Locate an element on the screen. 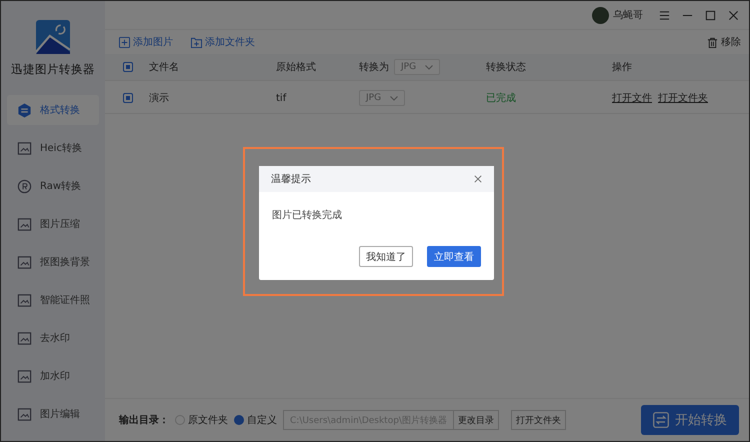 This screenshot has height=442, width=750. app-title: 迅捷图片转换器 is located at coordinates (53, 69).